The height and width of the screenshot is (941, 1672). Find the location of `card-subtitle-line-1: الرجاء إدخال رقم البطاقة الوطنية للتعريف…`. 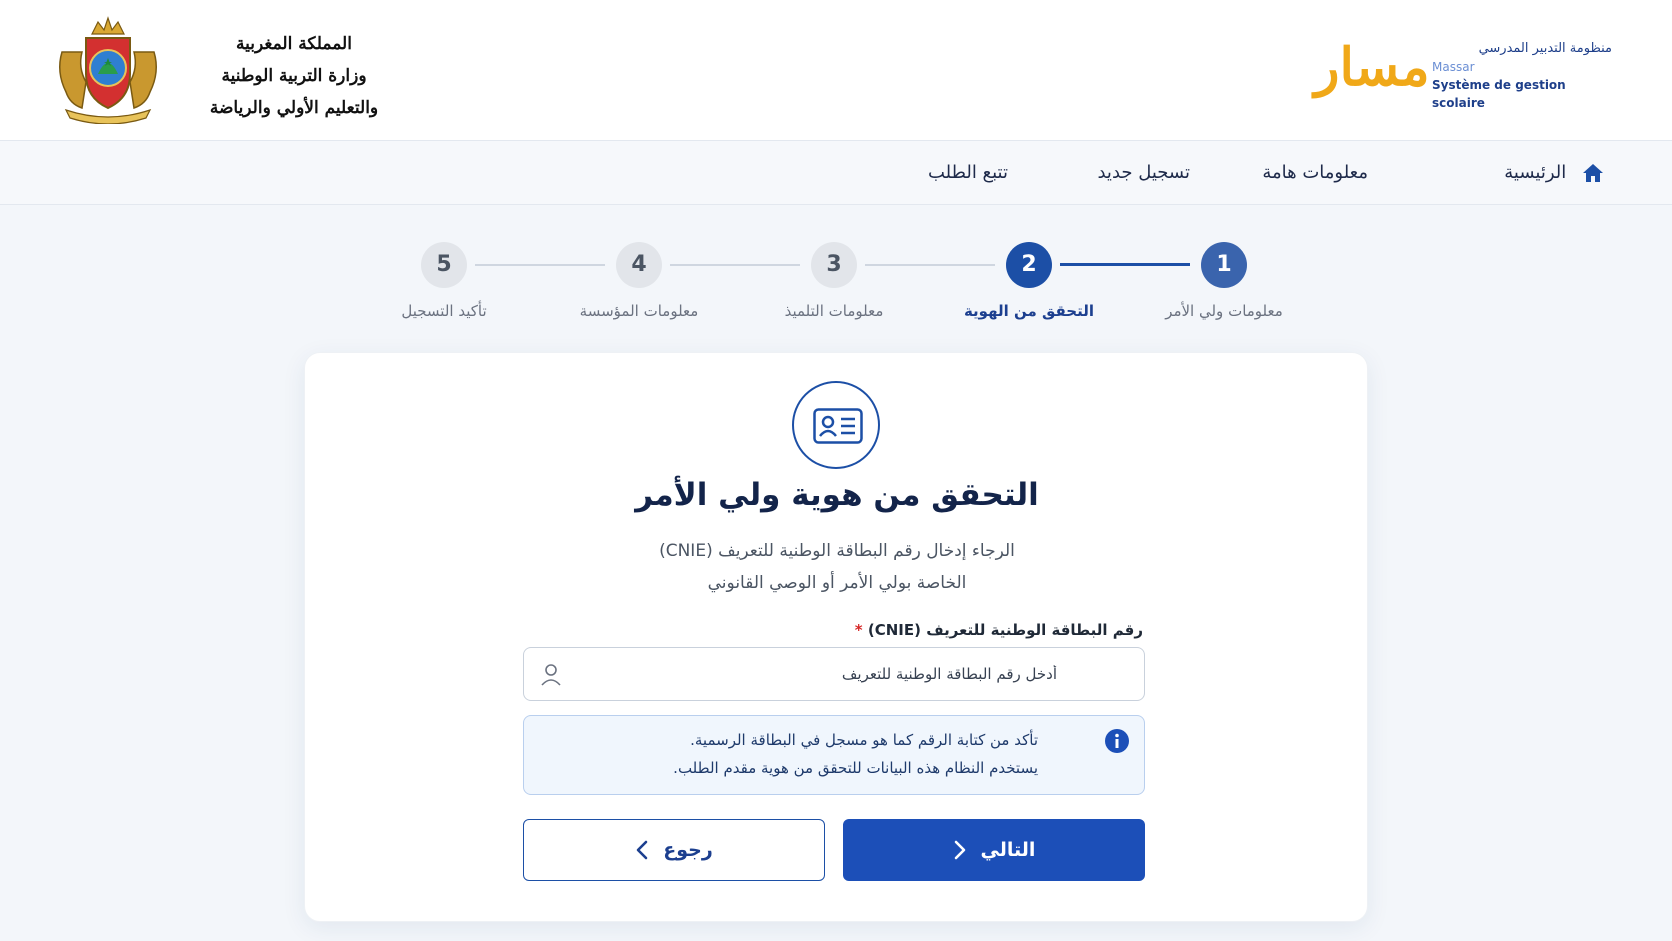

card-subtitle-line-1: الرجاء إدخال رقم البطاقة الوطنية للتعريف… is located at coordinates (837, 551).